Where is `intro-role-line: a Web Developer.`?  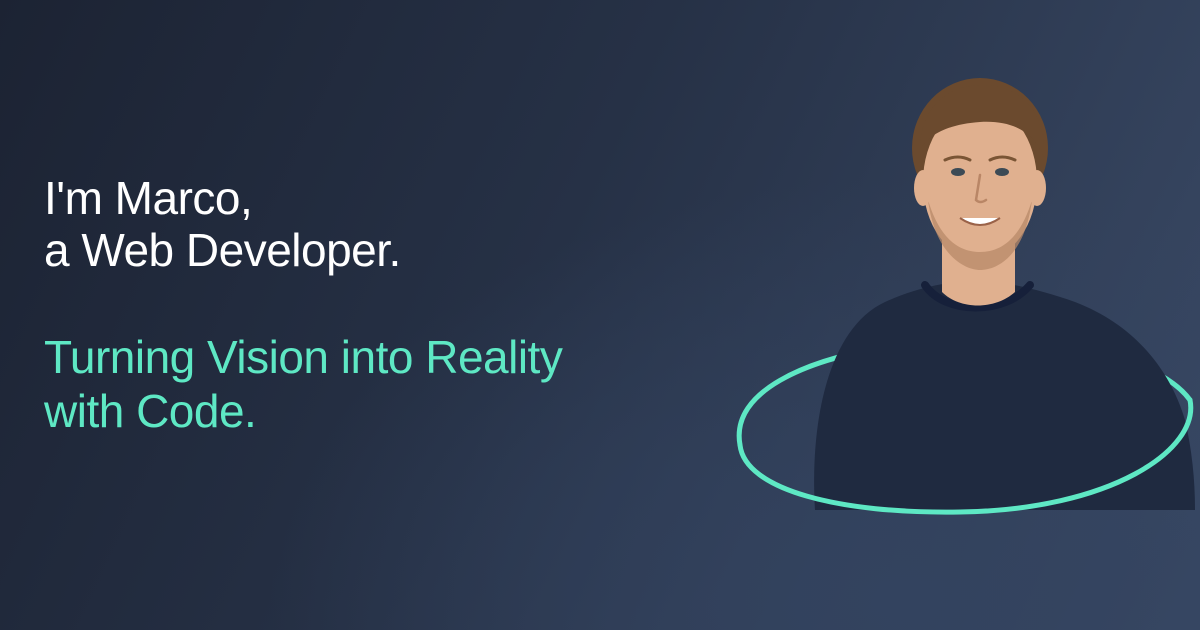
intro-role-line: a Web Developer. is located at coordinates (222, 250).